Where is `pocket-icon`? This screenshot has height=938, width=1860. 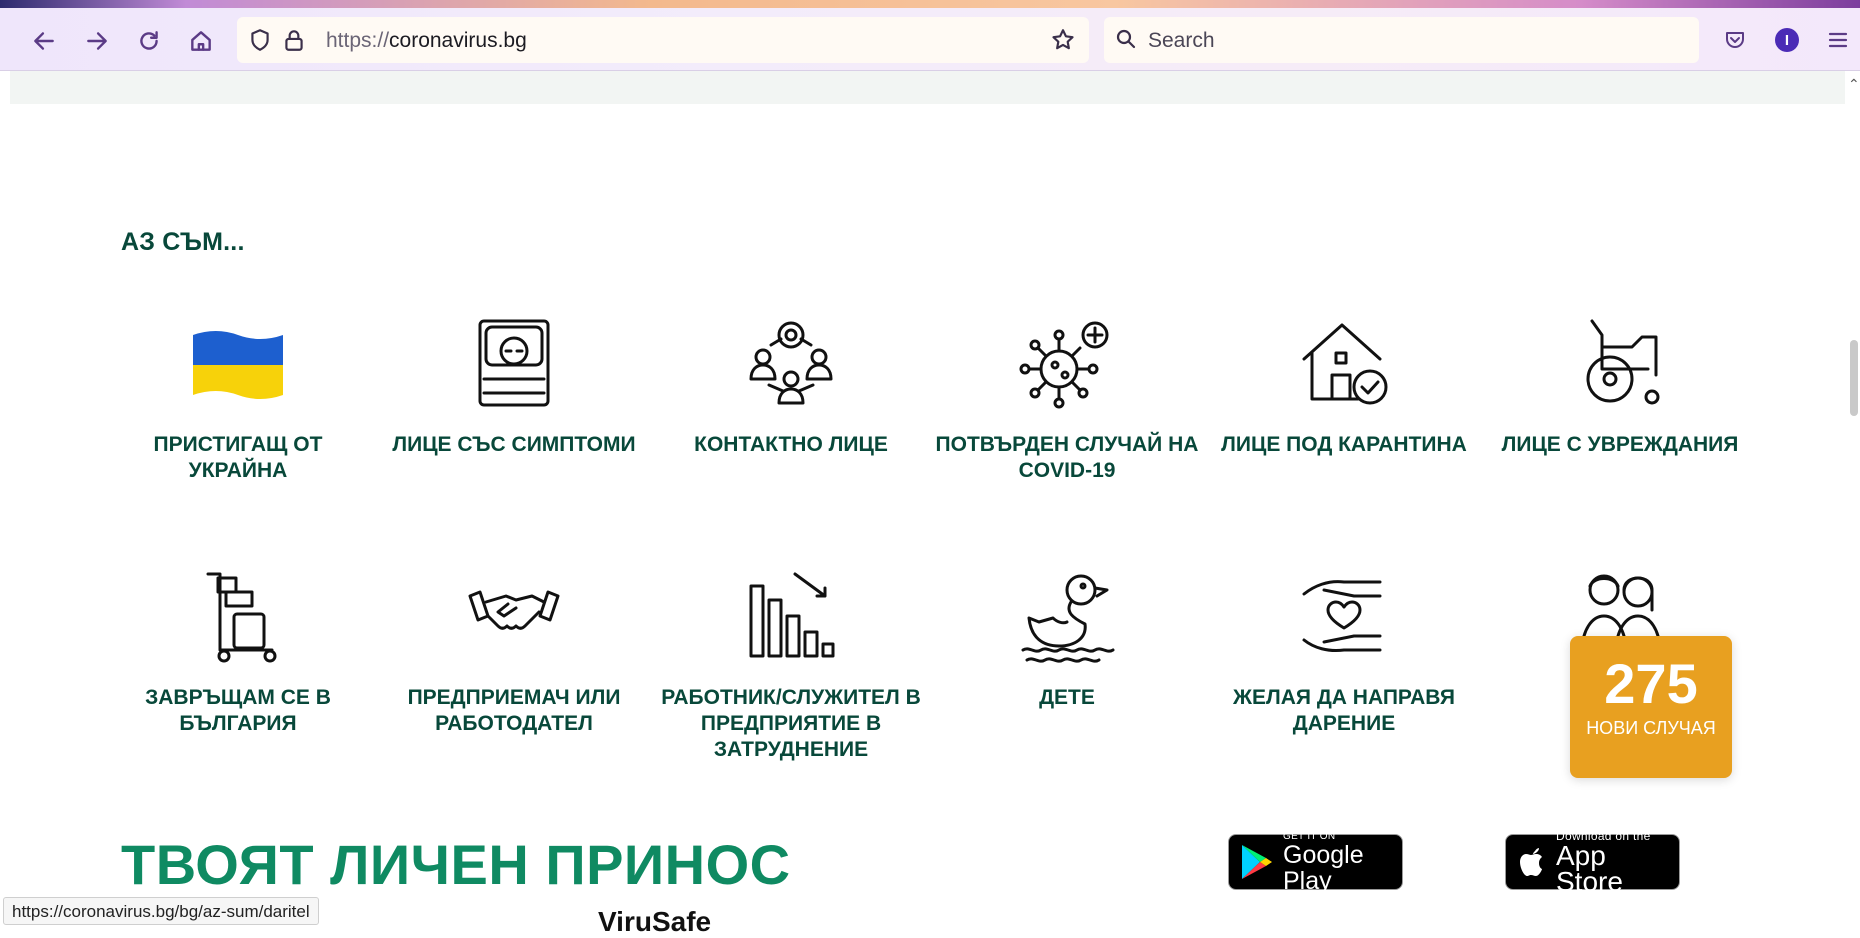 pocket-icon is located at coordinates (1735, 40).